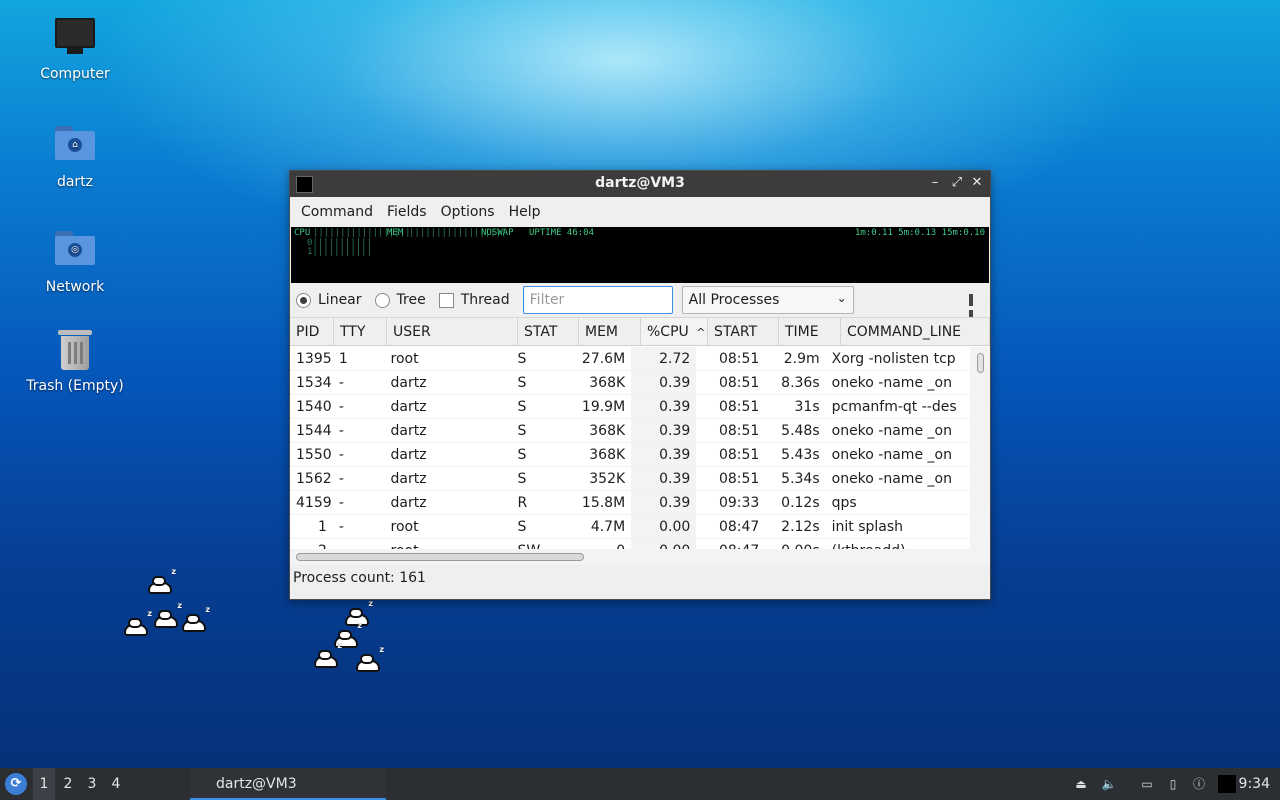  Describe the element at coordinates (1199, 784) in the screenshot. I see `notification-icon: ⓘ` at that location.